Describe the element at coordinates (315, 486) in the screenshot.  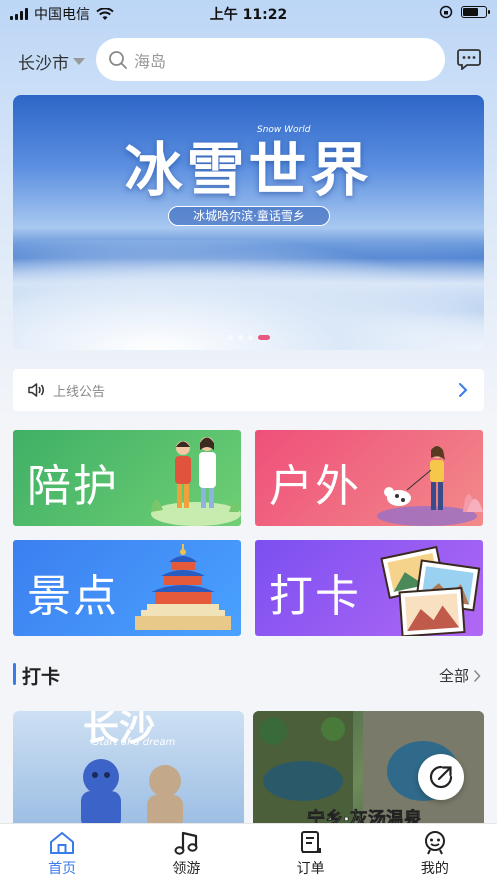
I see `tile-label: 户外` at that location.